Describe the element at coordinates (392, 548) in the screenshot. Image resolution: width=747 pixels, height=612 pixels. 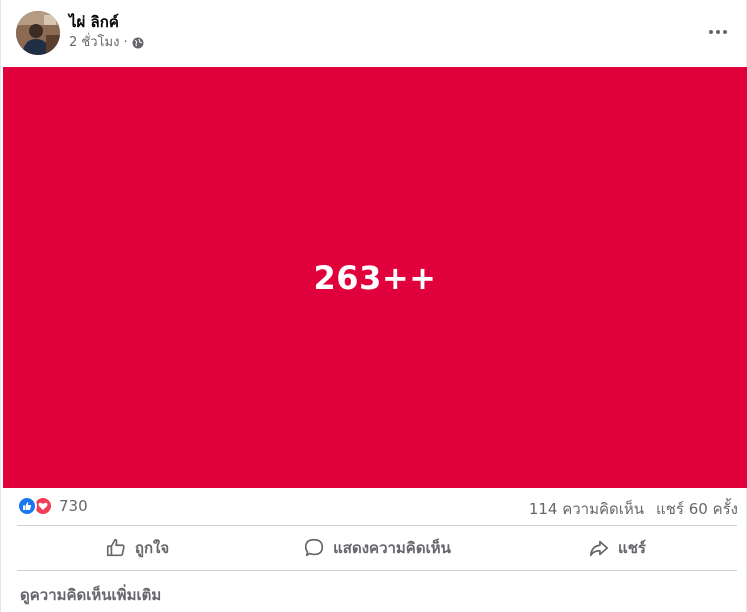
I see `comment-label: แสดงความคิดเห็น` at that location.